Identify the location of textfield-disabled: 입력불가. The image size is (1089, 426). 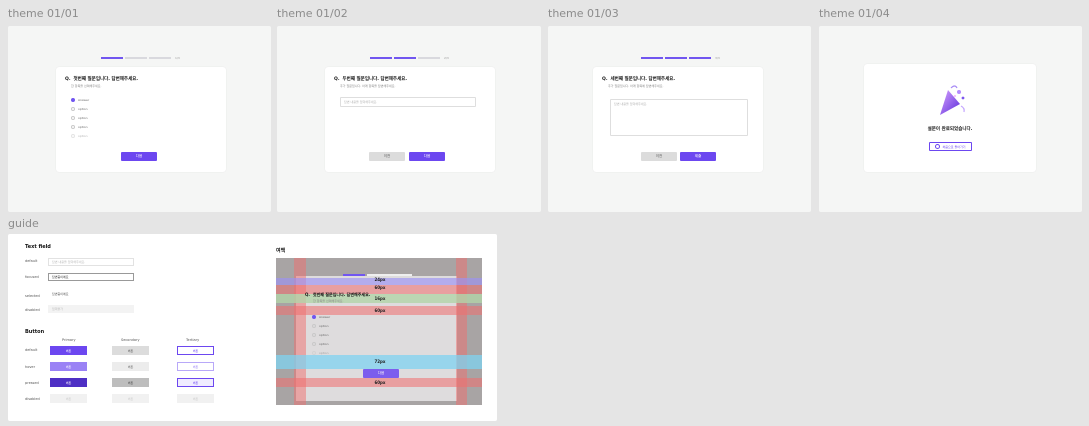
(91, 309).